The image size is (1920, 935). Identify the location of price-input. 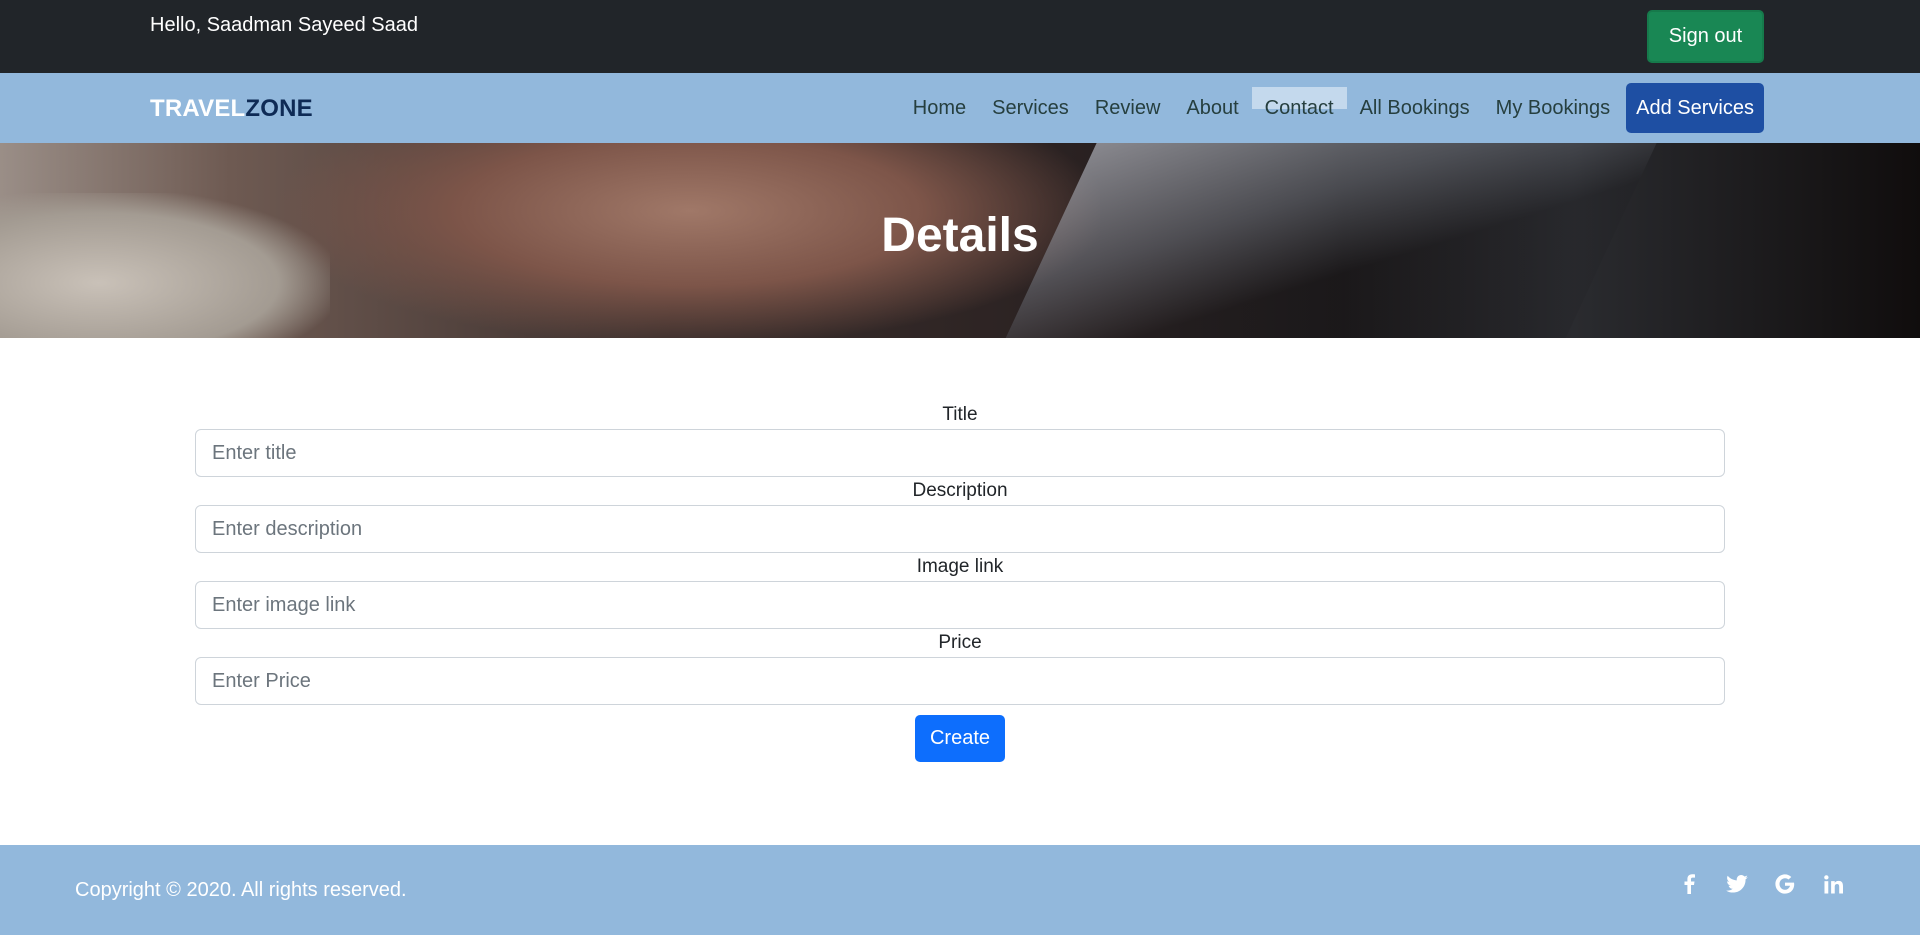
(960, 681).